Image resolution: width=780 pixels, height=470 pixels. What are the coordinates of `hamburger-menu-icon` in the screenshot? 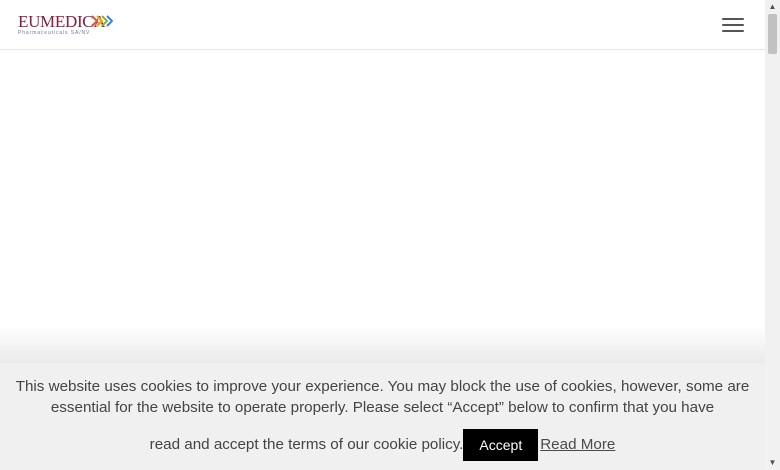 It's located at (734, 25).